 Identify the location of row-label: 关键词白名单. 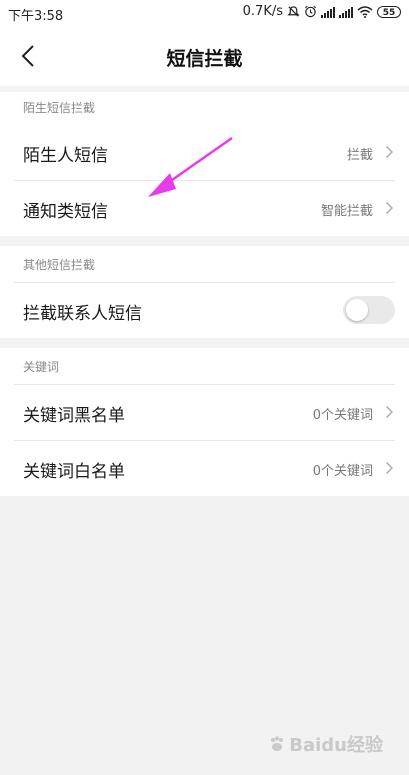
(74, 472).